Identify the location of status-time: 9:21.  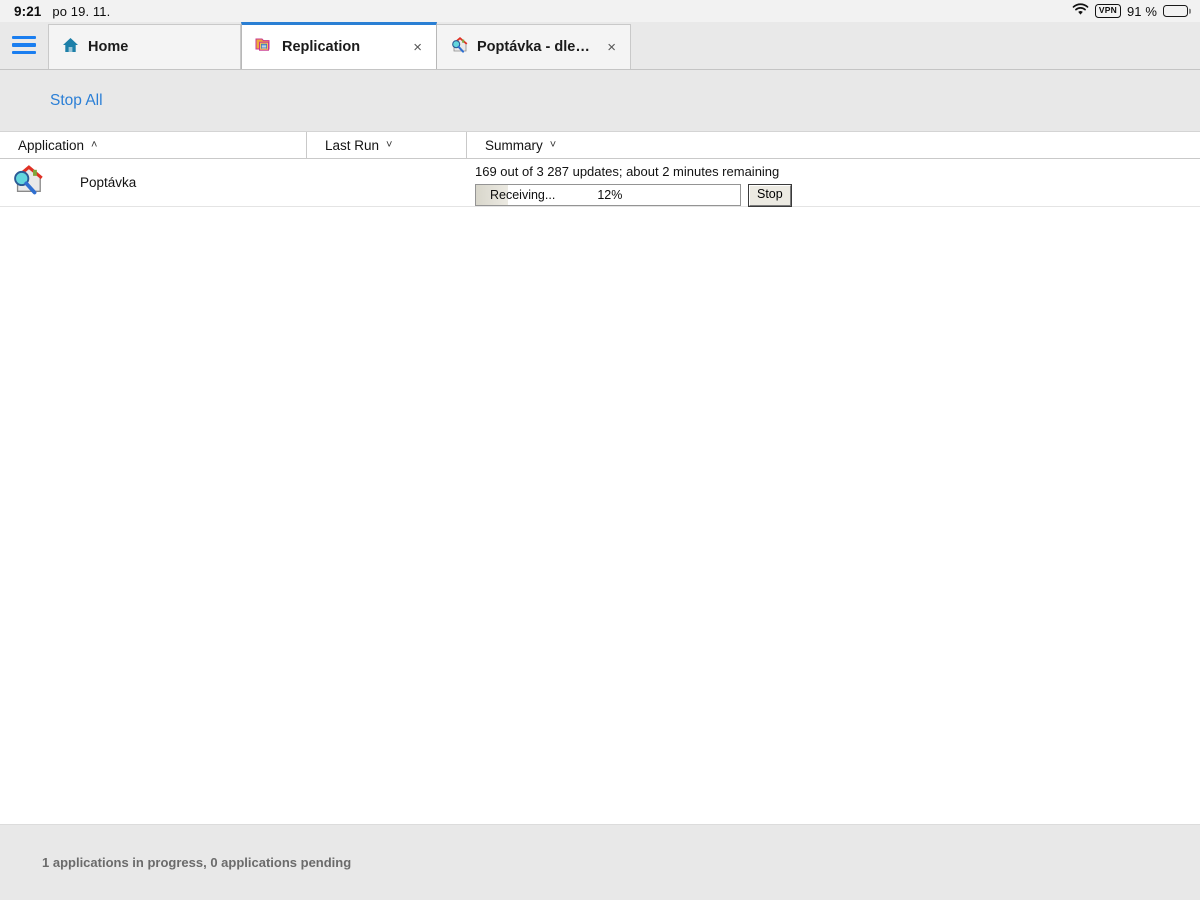
(28, 11).